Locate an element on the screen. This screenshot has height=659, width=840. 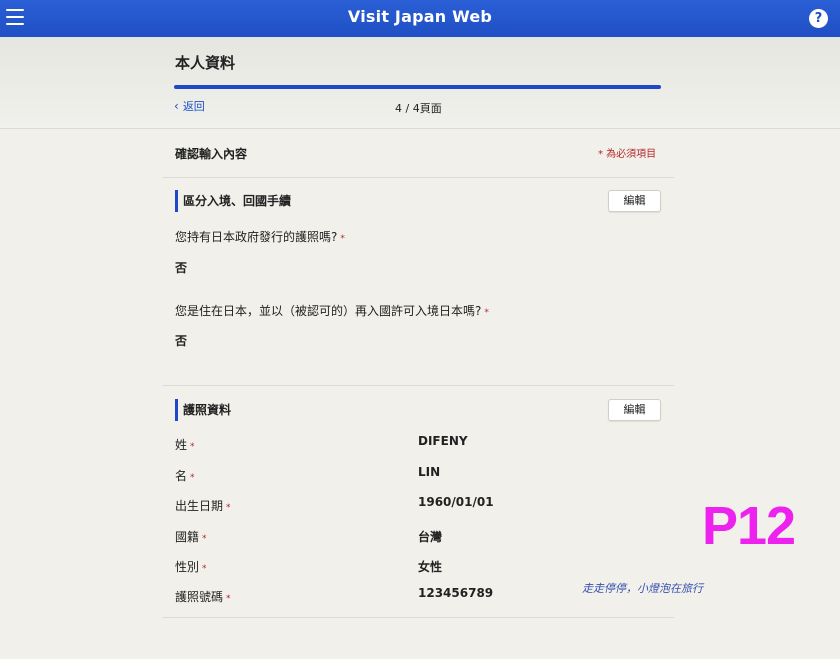
edit-entry-button: 編輯 is located at coordinates (634, 201).